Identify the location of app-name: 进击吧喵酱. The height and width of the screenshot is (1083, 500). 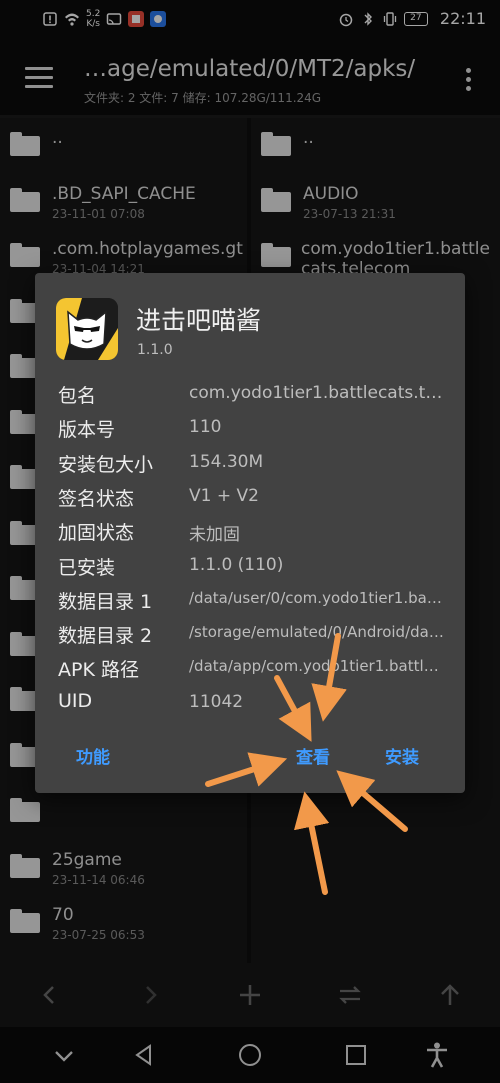
(199, 320).